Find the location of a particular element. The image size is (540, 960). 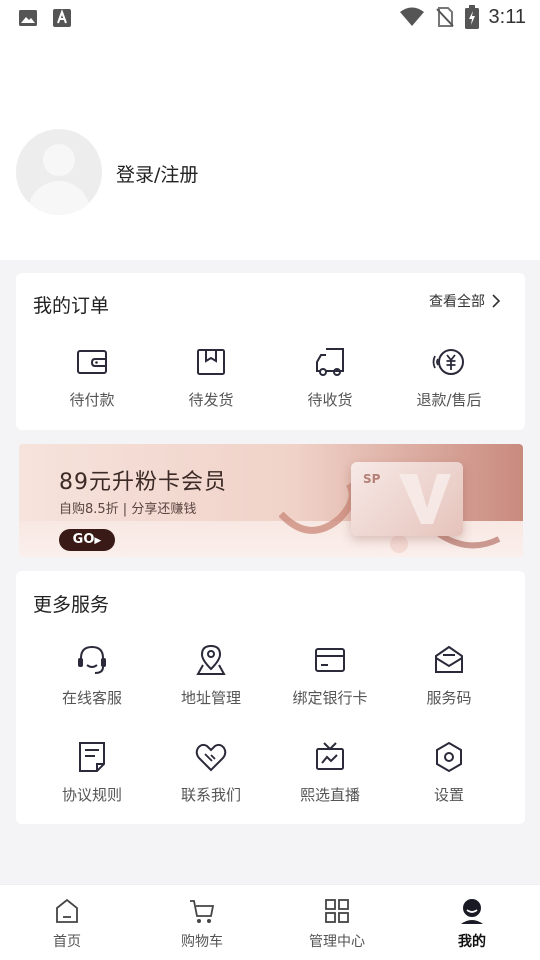

service-live-stream: 熙选直播 is located at coordinates (330, 772).